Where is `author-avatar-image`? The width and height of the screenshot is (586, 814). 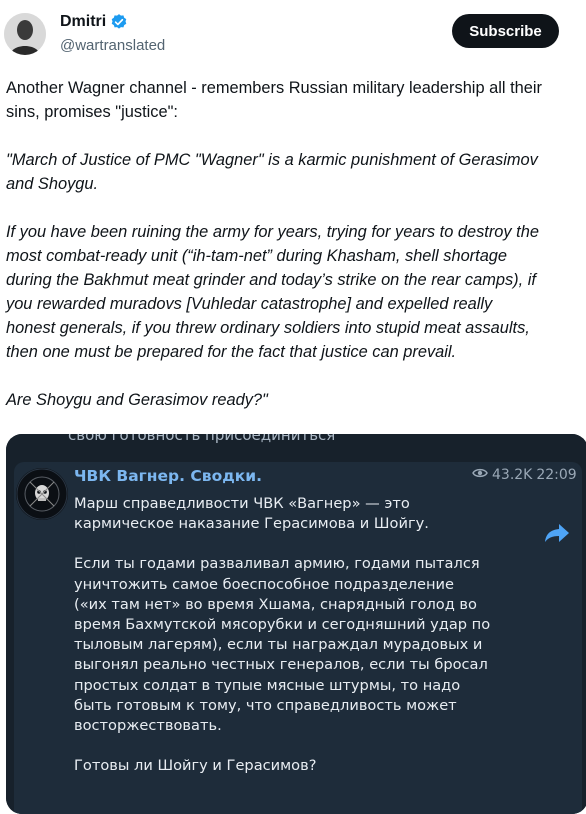
author-avatar-image is located at coordinates (25, 34).